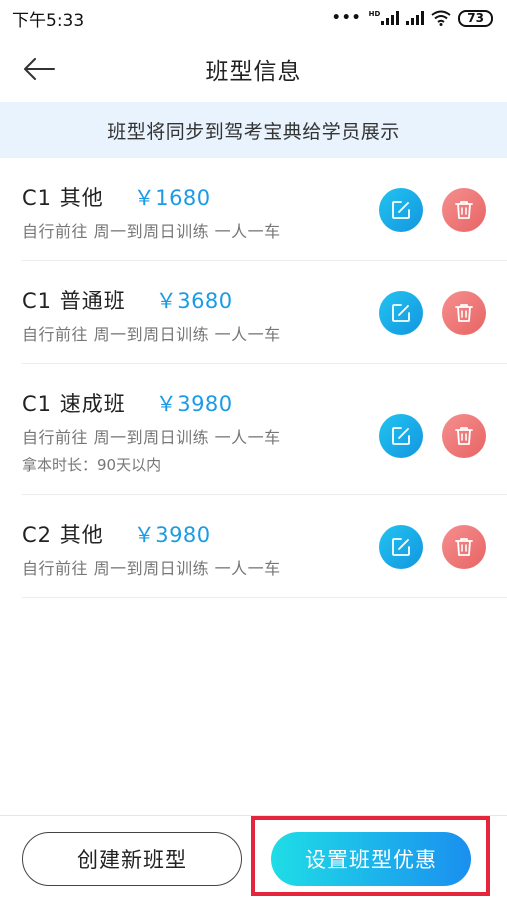  I want to click on class-name: C1 普通班, so click(74, 301).